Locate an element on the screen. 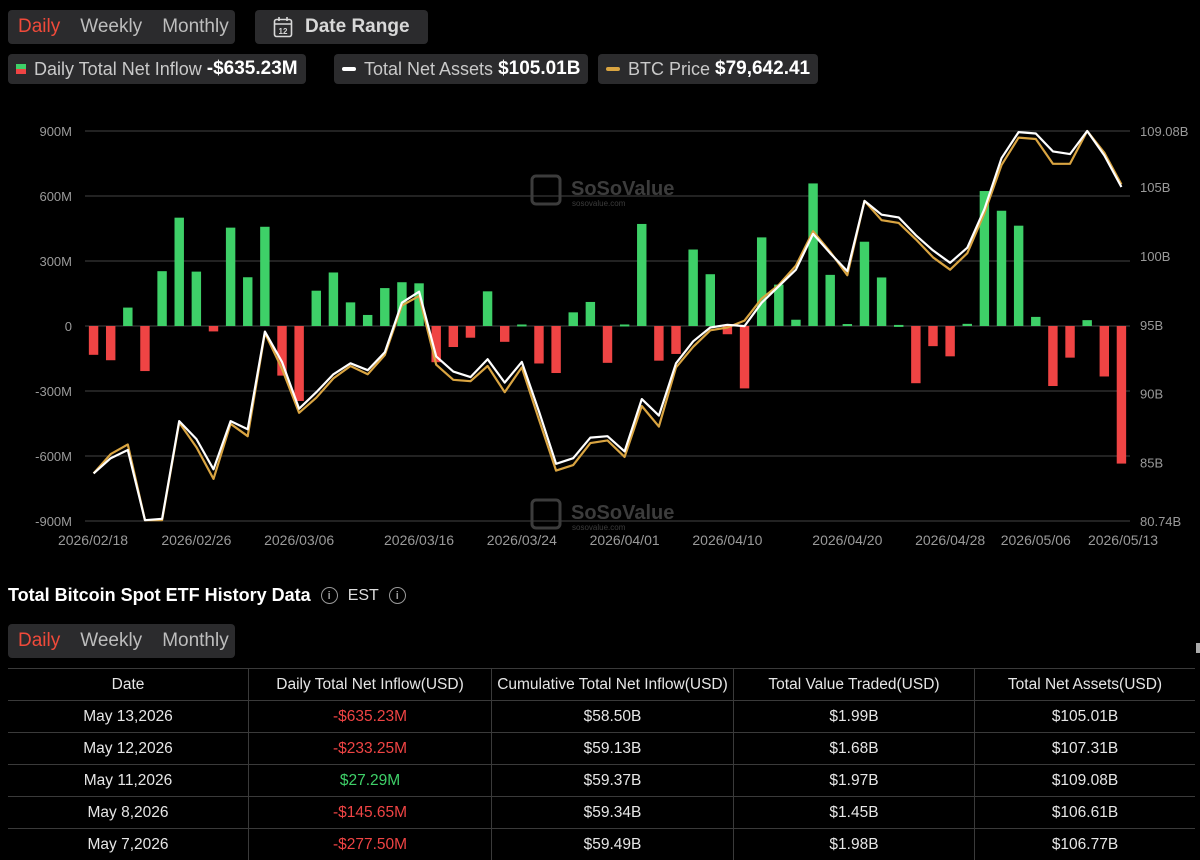 The width and height of the screenshot is (1200, 860). cell-value-traded: $1.68B is located at coordinates (854, 749).